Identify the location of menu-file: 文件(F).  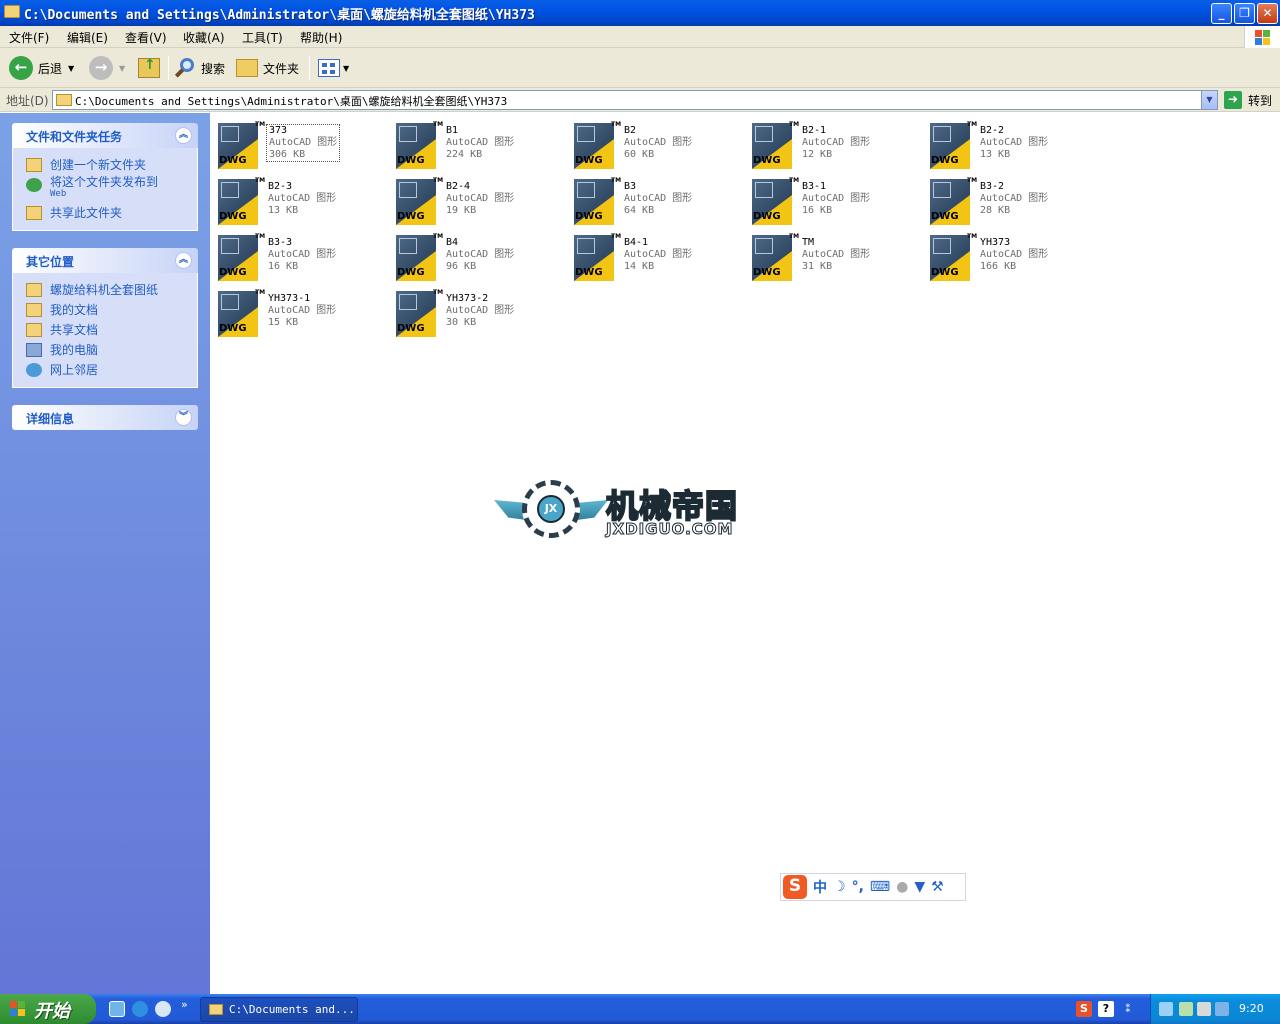
(29, 37).